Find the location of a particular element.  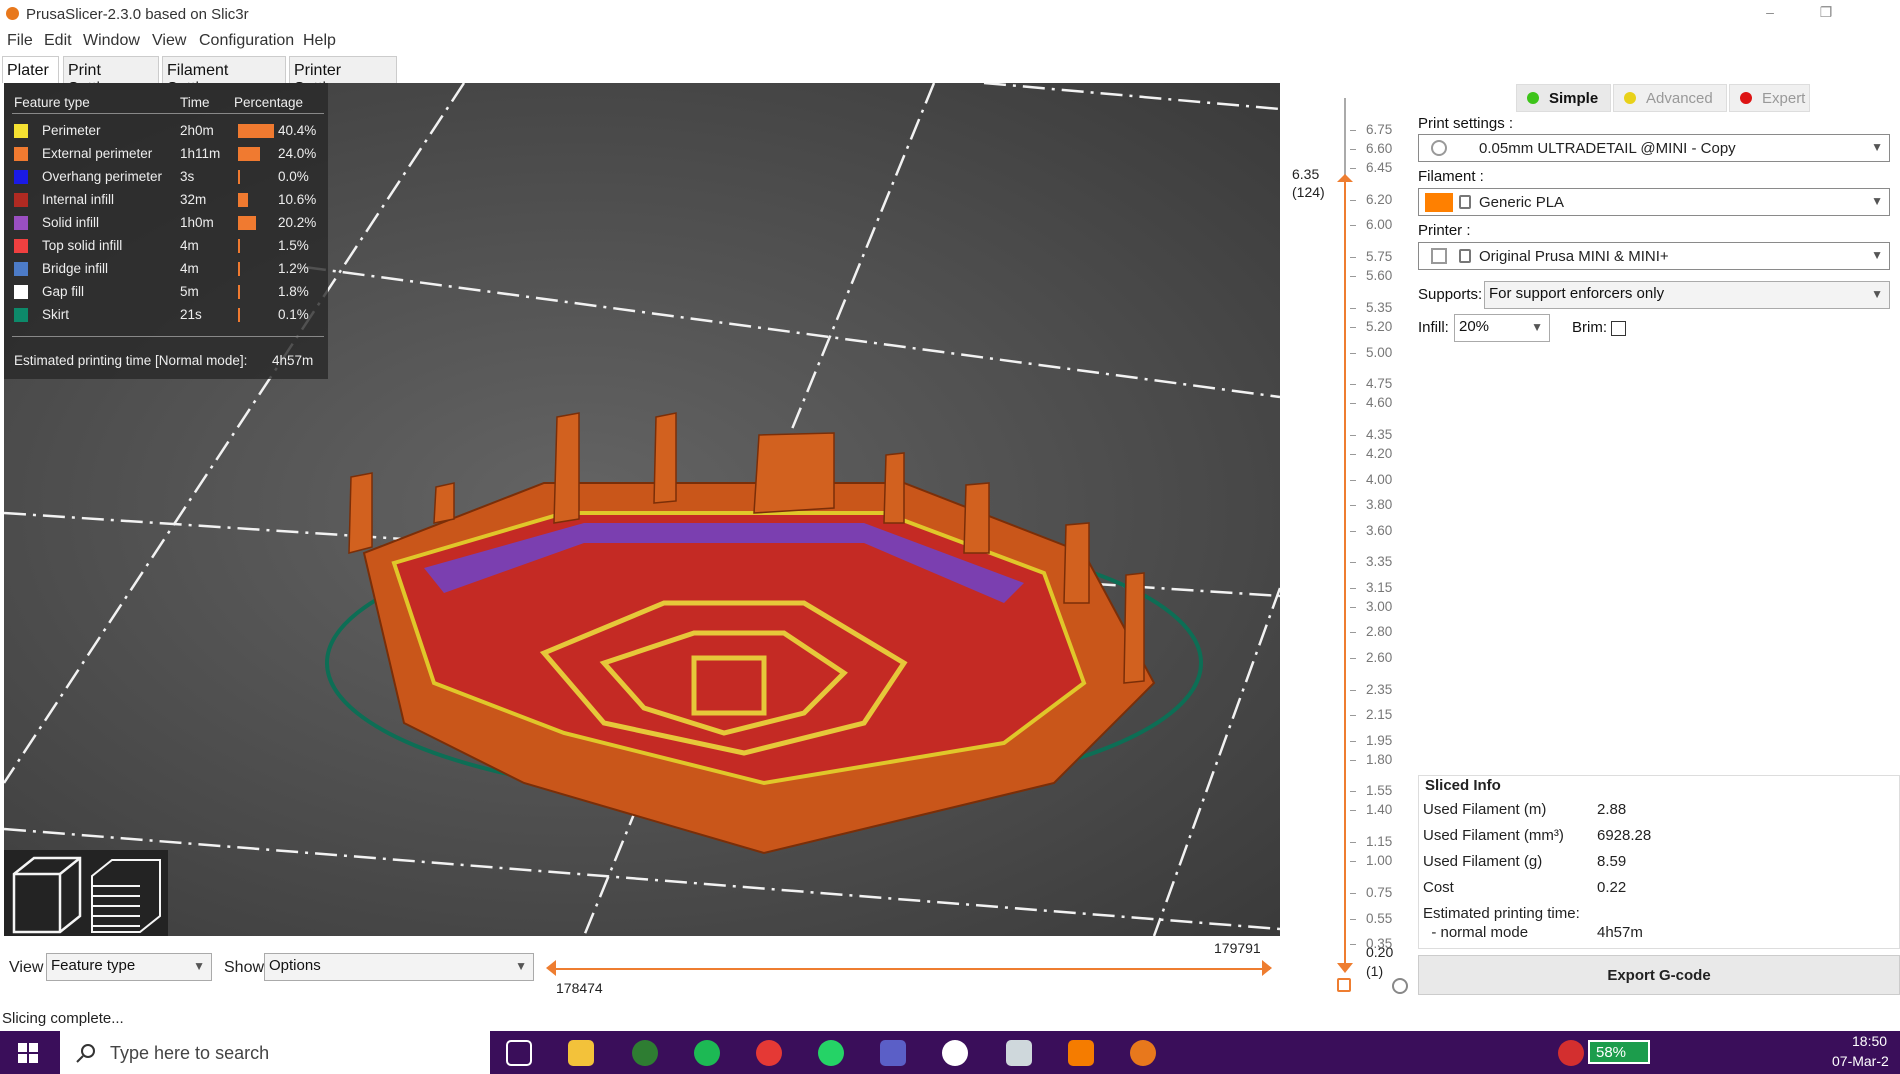

vertical-slider-bottom-handle is located at coordinates (1345, 968).